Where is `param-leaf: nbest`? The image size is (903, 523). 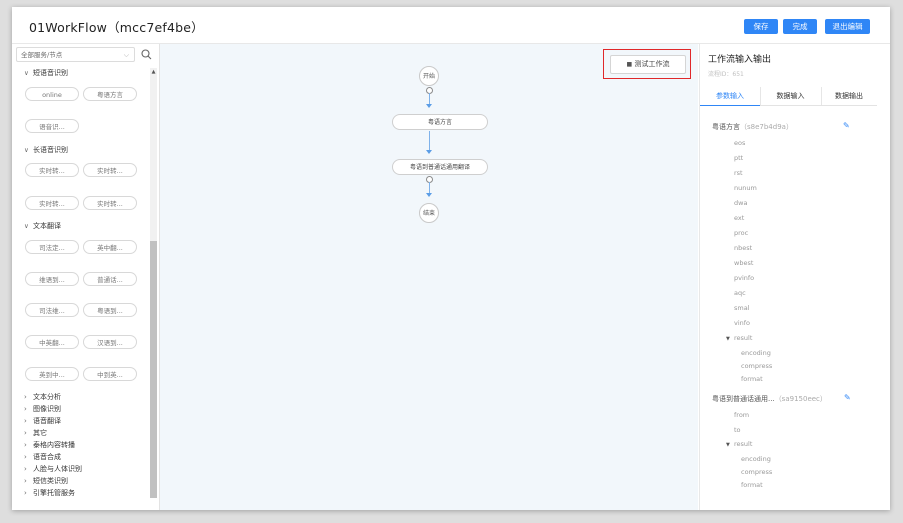 param-leaf: nbest is located at coordinates (743, 248).